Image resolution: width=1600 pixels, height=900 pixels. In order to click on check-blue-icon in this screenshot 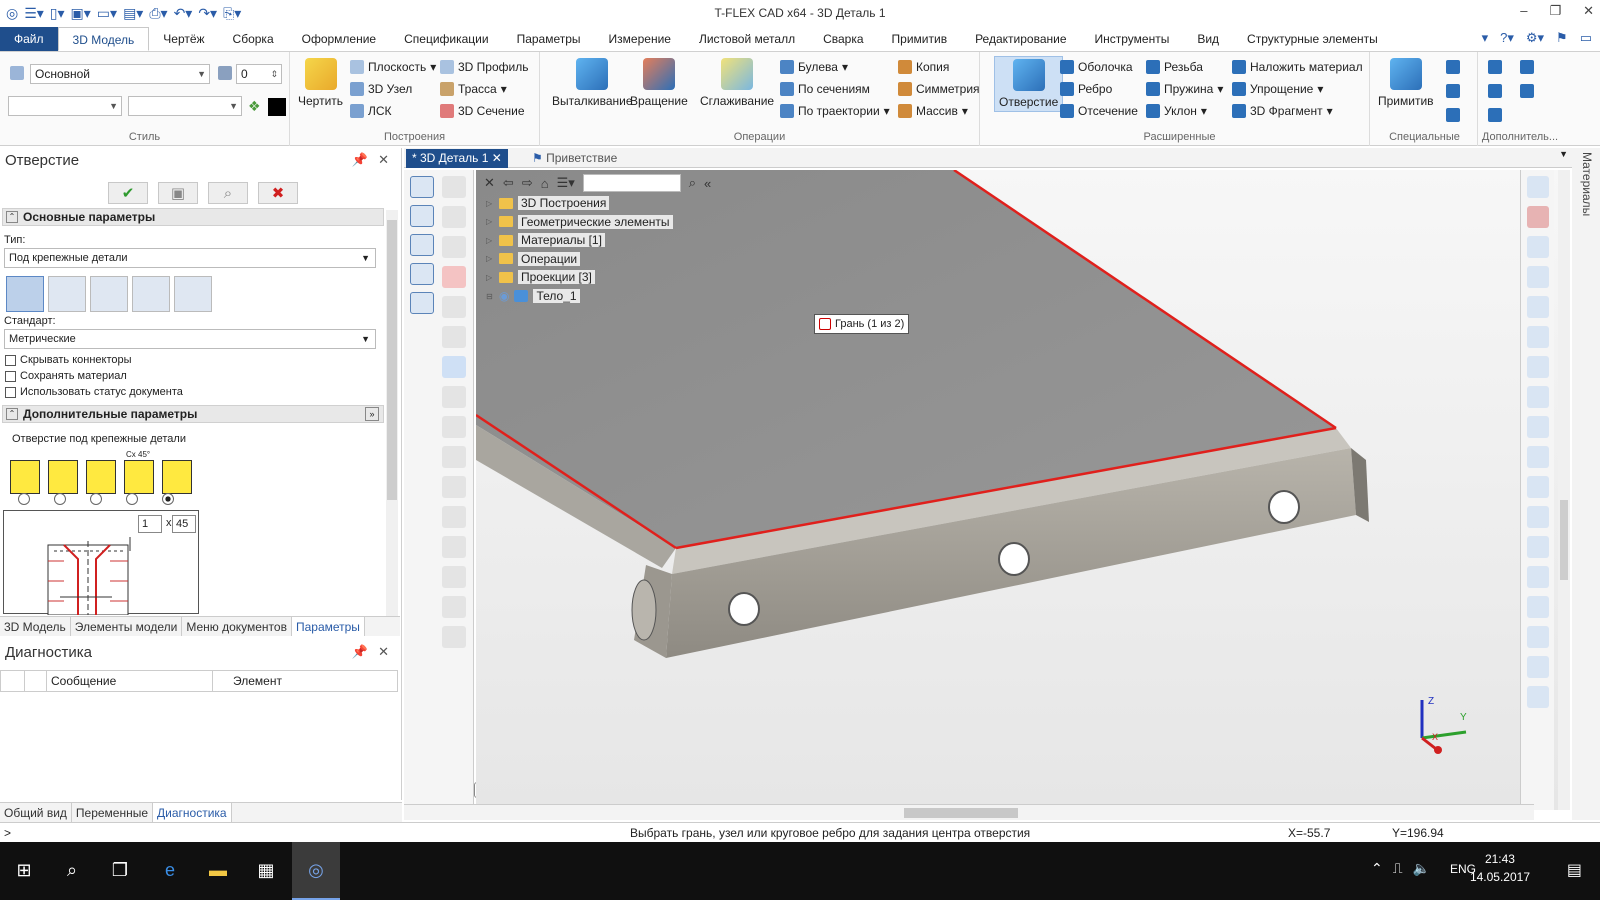, I will do `click(1538, 397)`.